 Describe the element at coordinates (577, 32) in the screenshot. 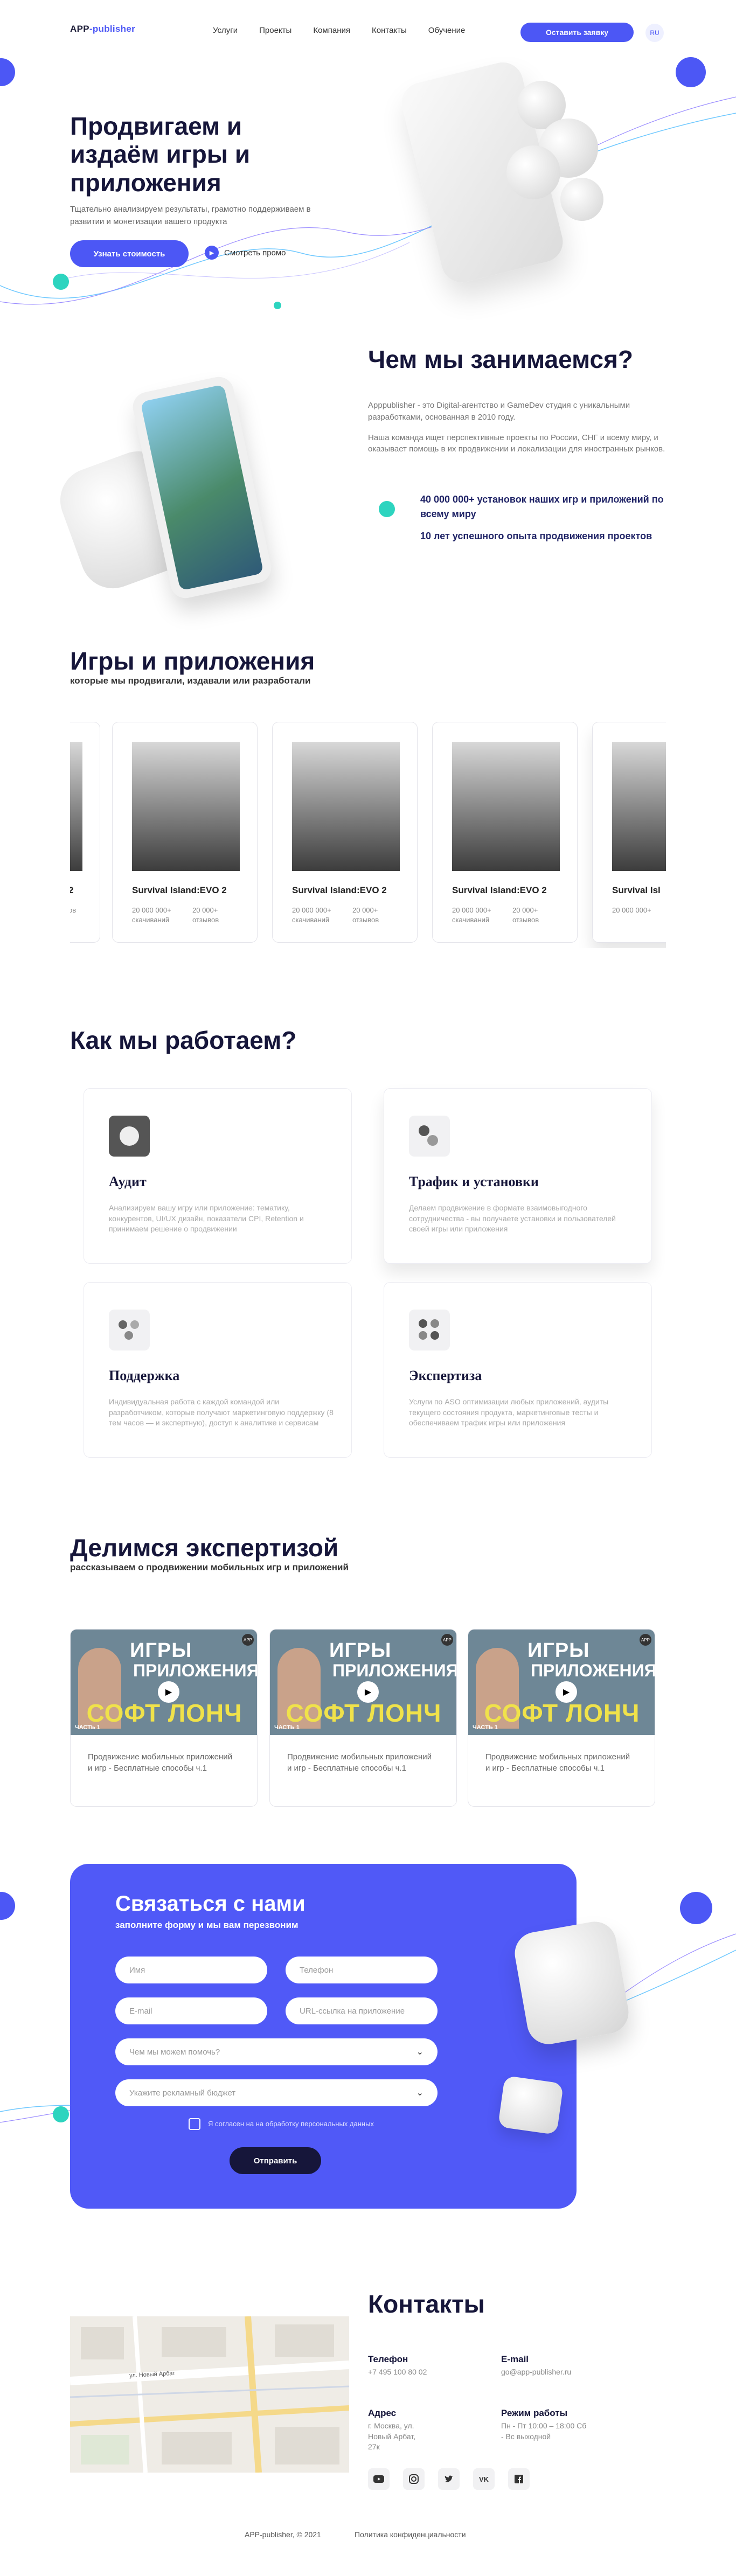

I see `request-button: Оставить заявку` at that location.